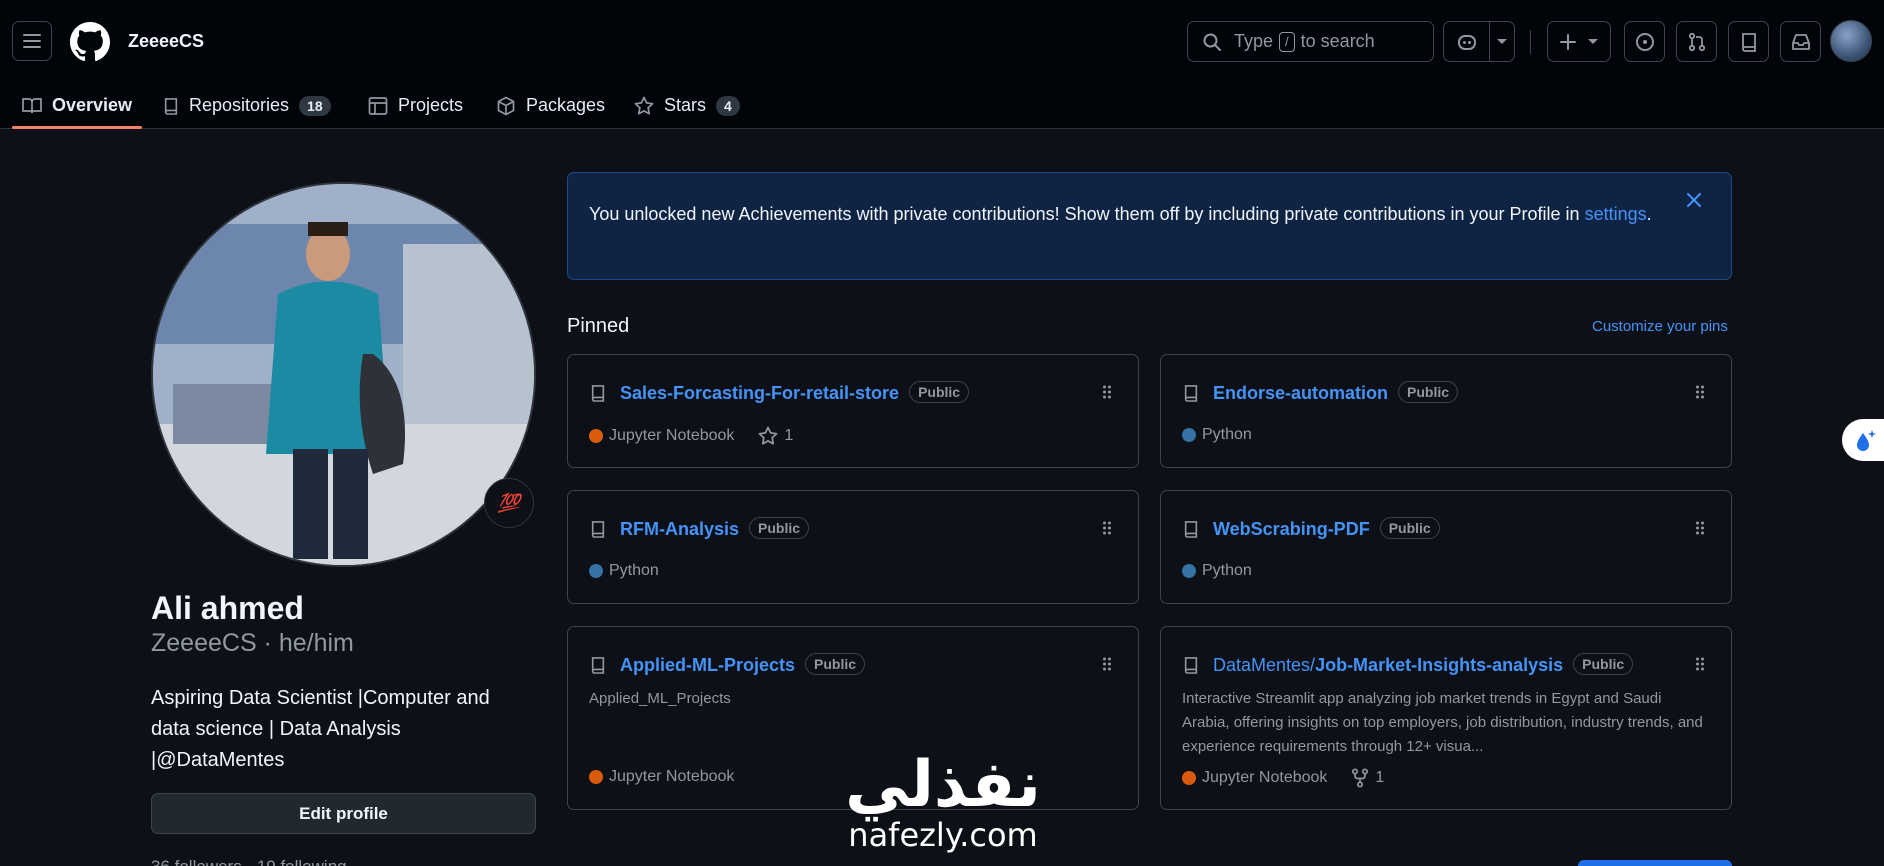 The height and width of the screenshot is (866, 1884). I want to click on issues-button, so click(1644, 41).